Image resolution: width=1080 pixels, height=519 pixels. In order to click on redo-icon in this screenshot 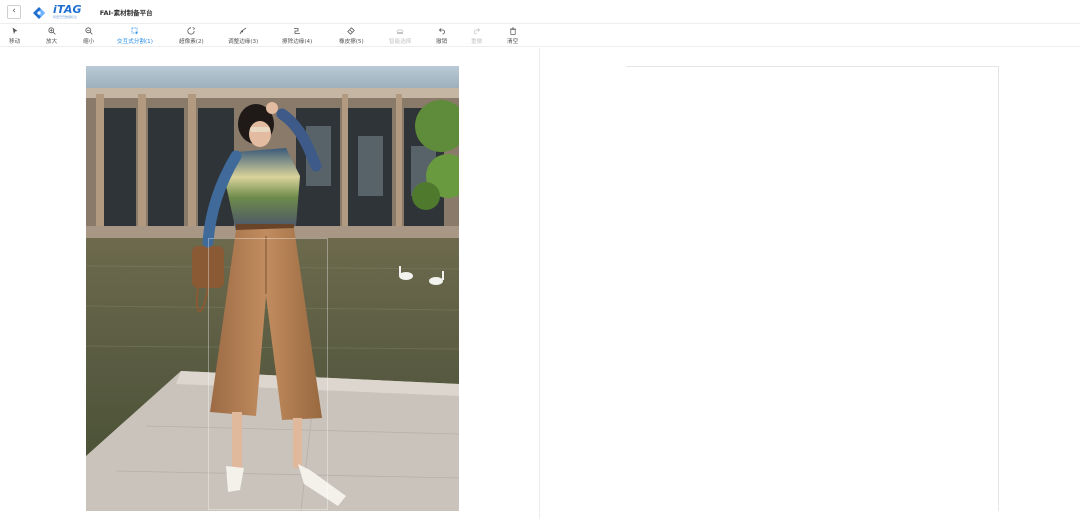, I will do `click(476, 31)`.